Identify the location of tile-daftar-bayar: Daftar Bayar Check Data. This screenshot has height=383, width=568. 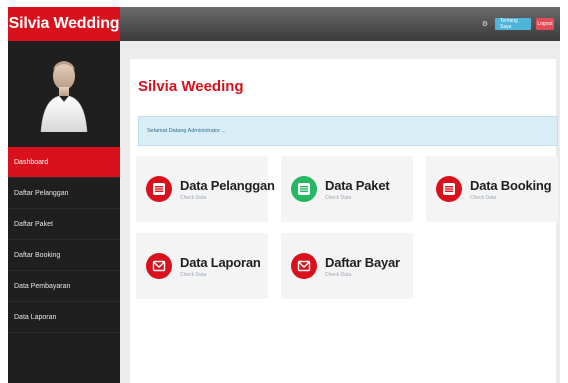
(347, 266).